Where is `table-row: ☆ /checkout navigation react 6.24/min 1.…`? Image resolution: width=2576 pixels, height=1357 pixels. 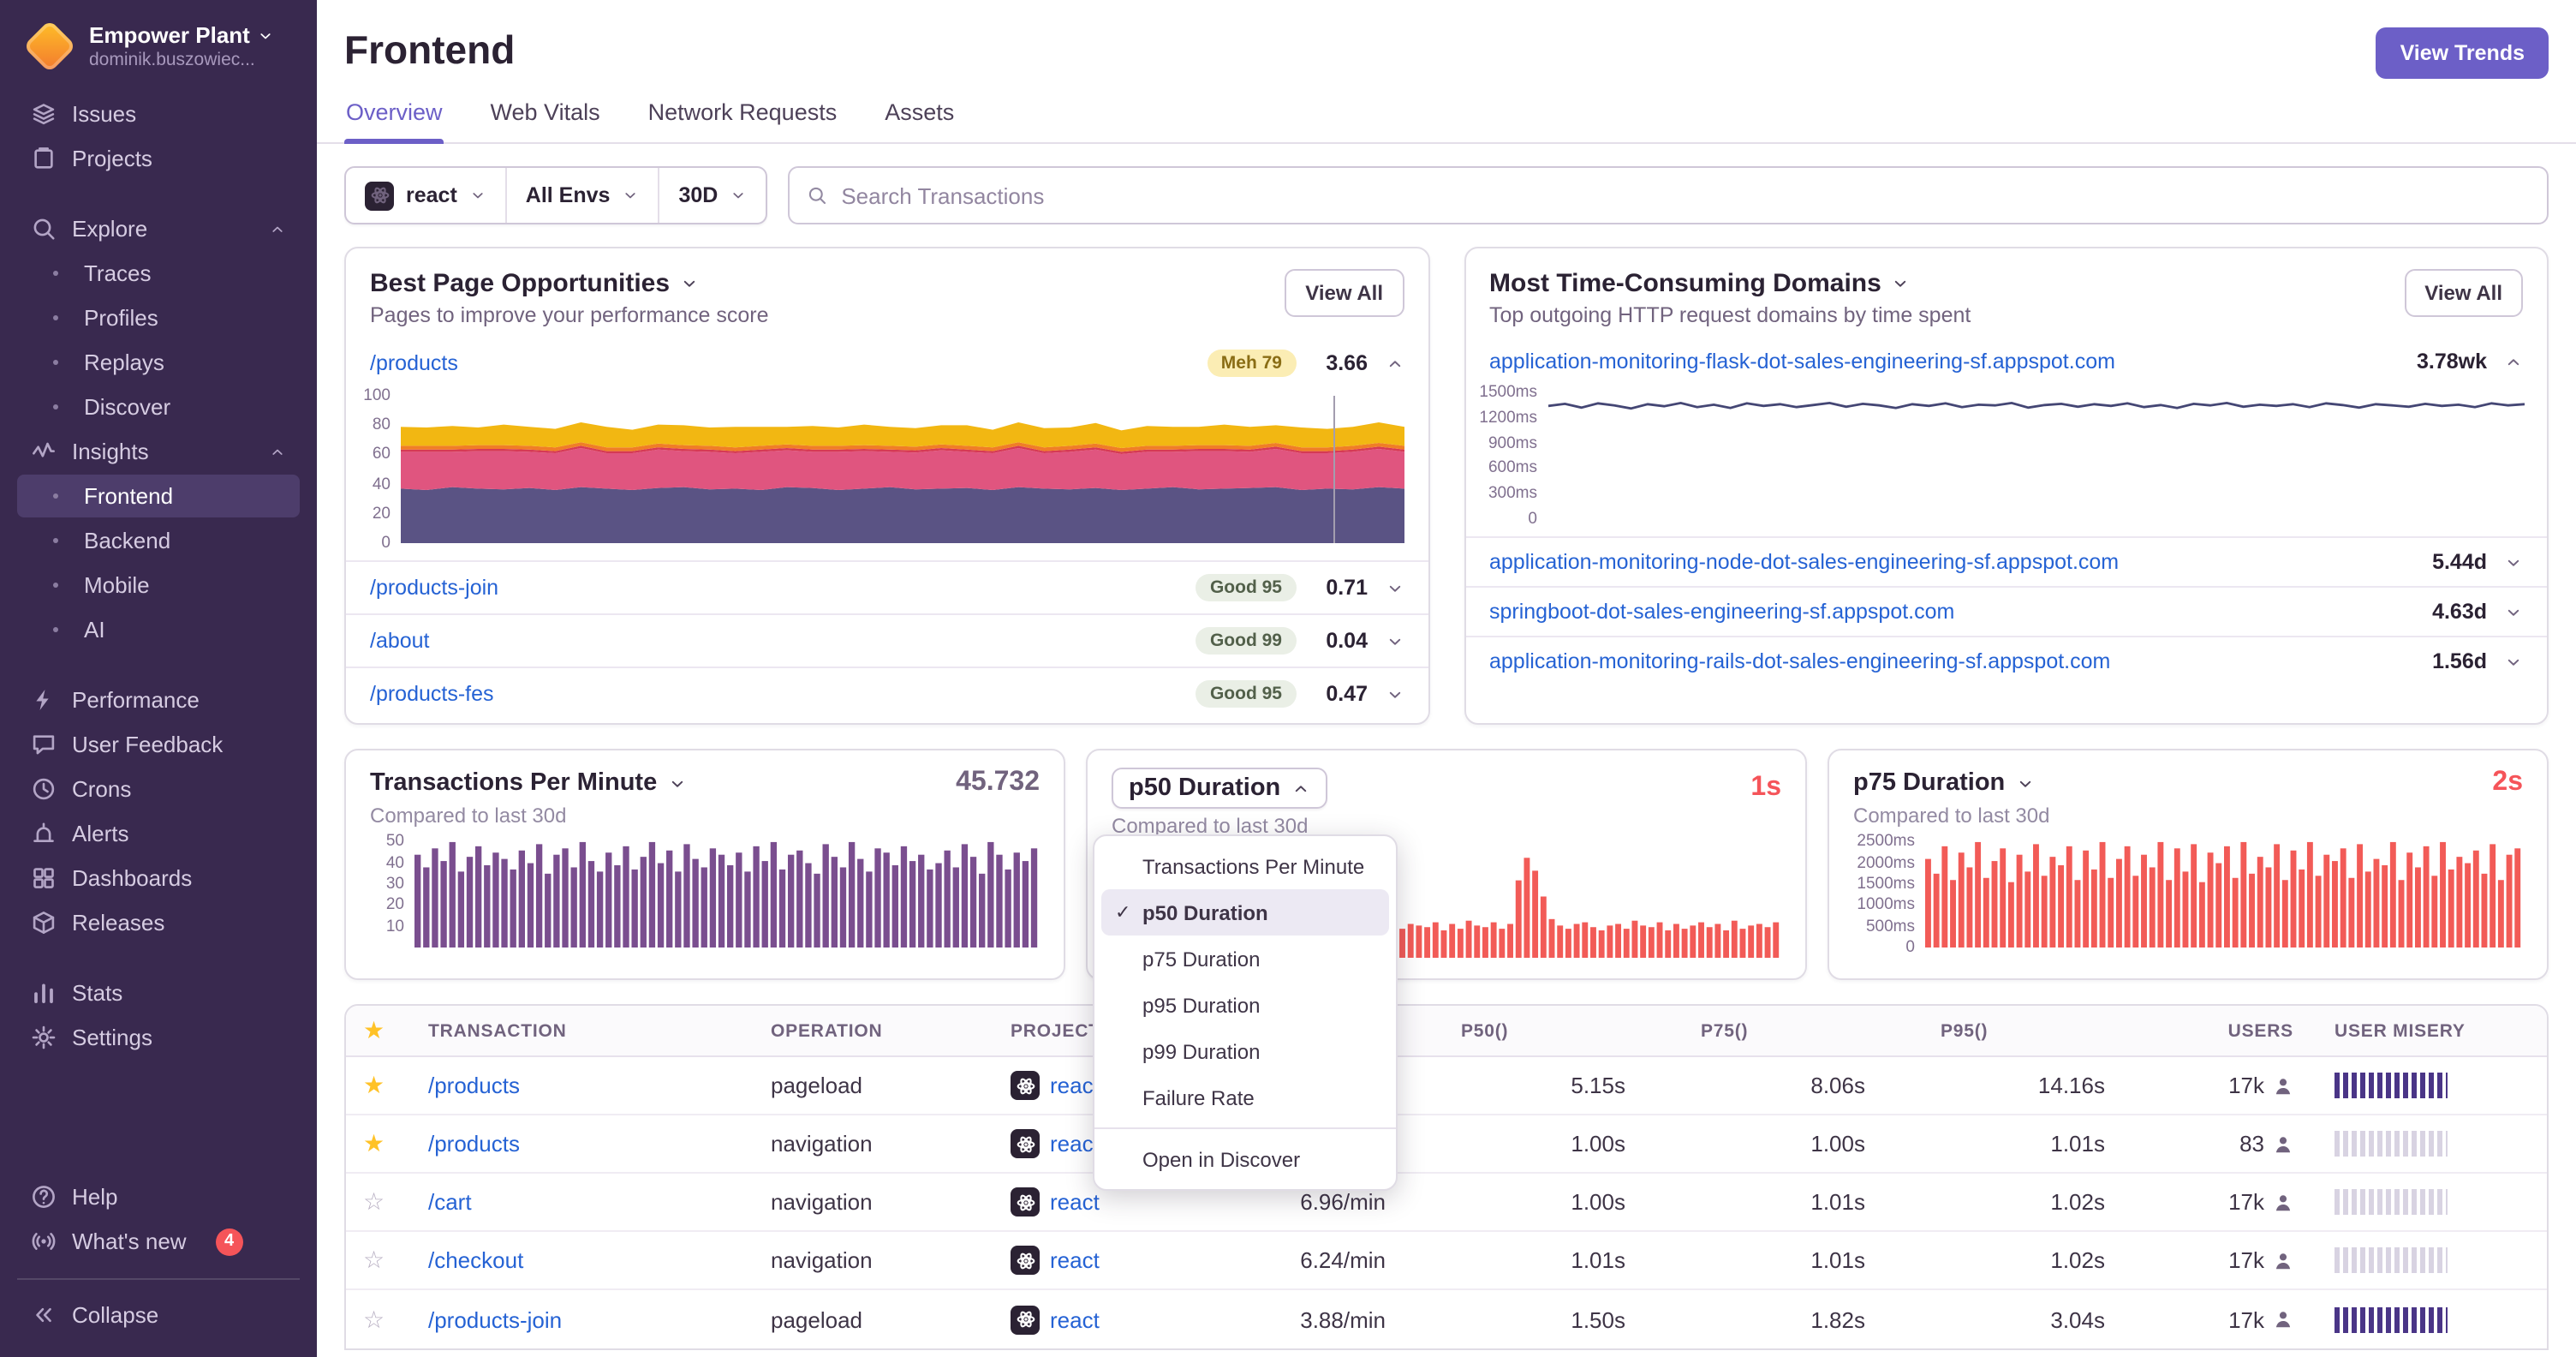 table-row: ☆ /checkout navigation react 6.24/min 1.… is located at coordinates (1446, 1261).